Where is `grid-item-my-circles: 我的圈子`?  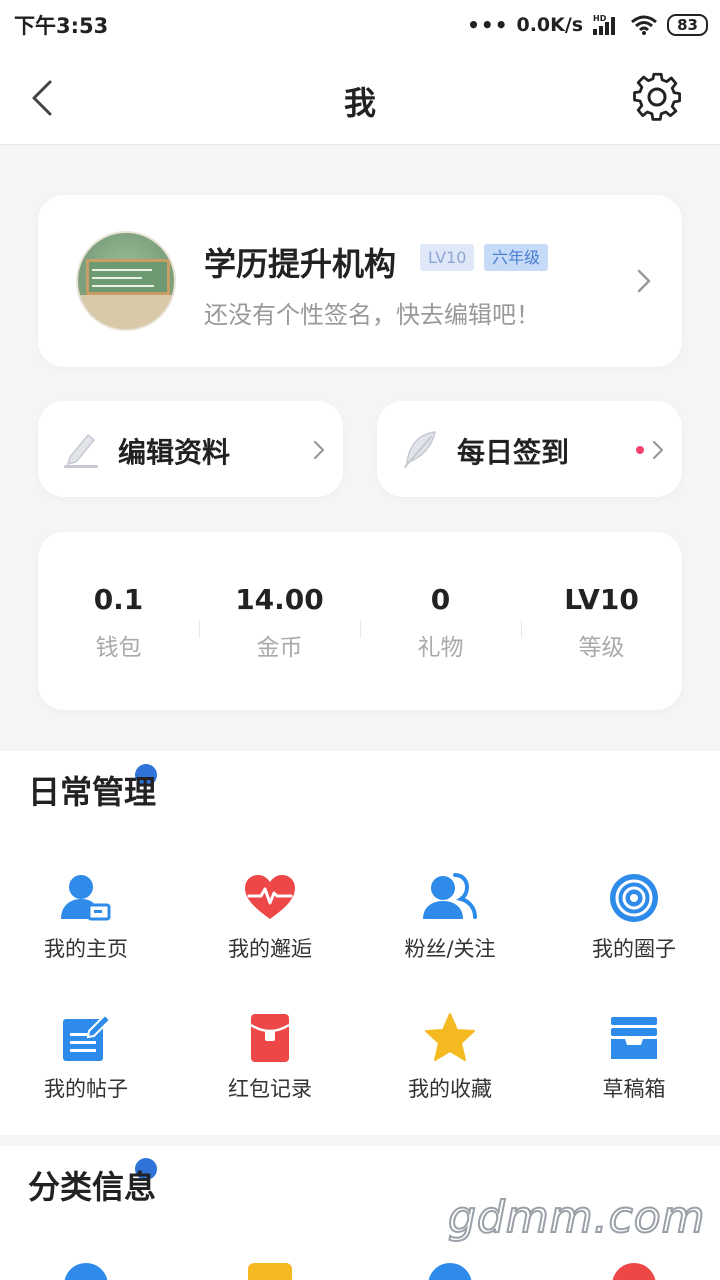 grid-item-my-circles: 我的圈子 is located at coordinates (632, 917).